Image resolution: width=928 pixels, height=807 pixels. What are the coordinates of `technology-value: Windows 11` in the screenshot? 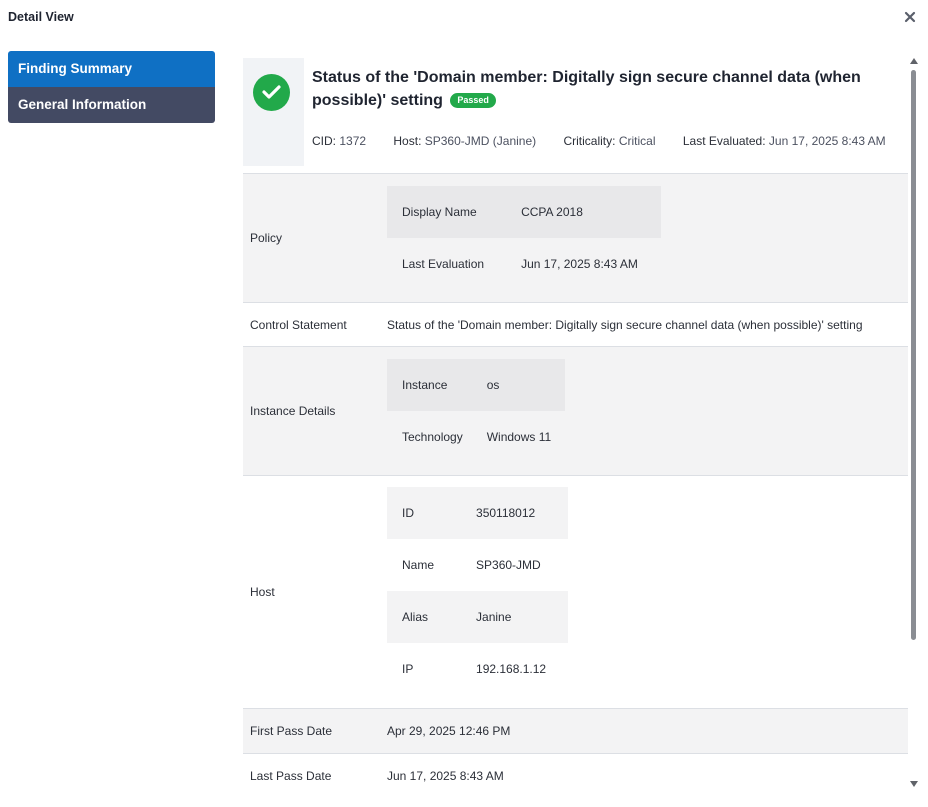 It's located at (519, 437).